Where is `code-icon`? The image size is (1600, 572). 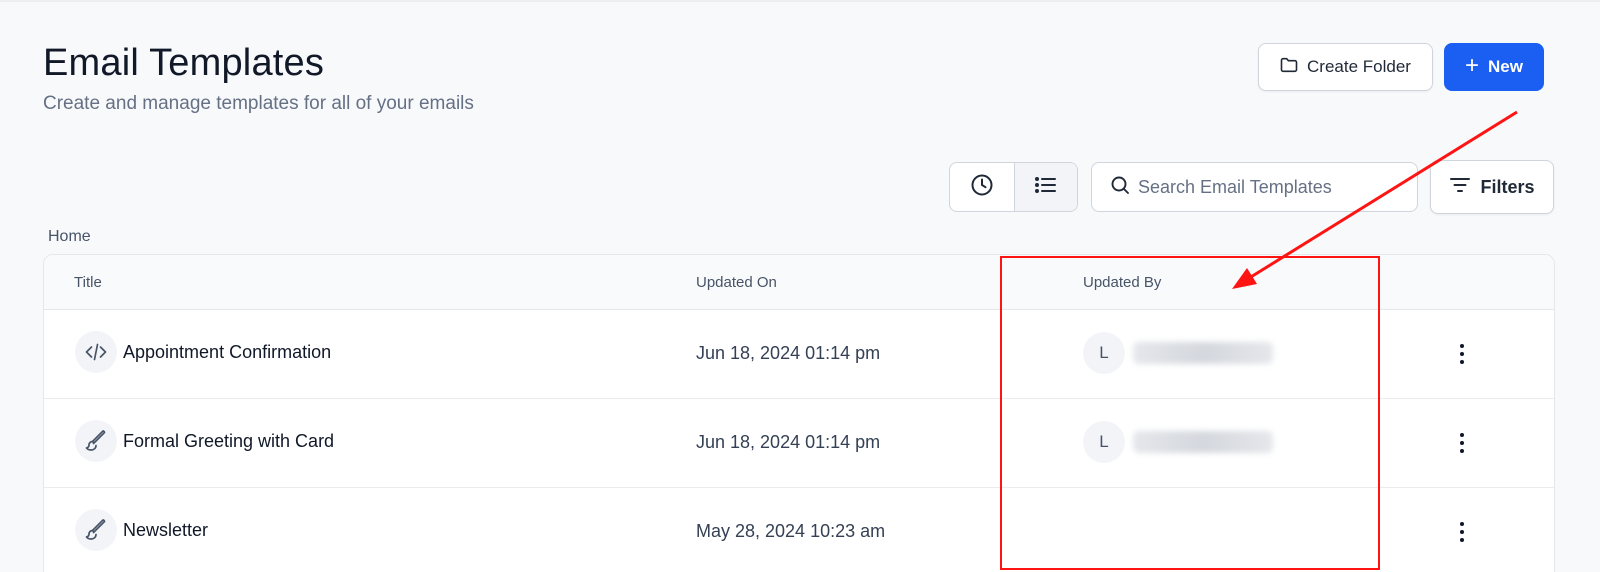 code-icon is located at coordinates (96, 352).